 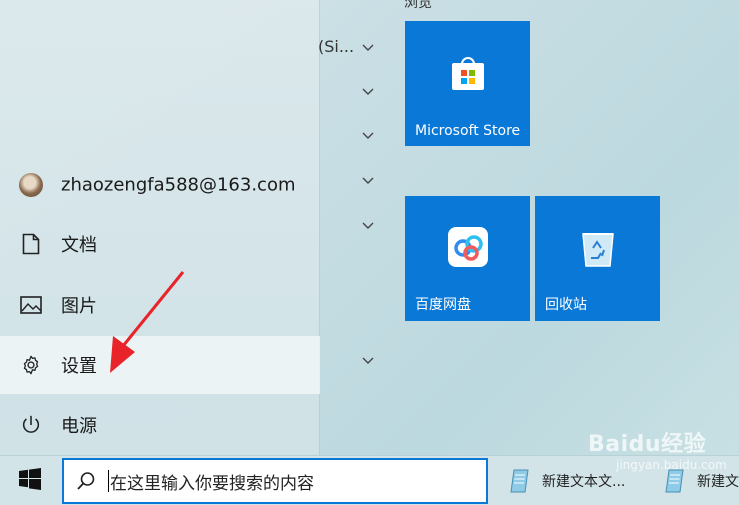 What do you see at coordinates (160, 425) in the screenshot?
I see `power-button: 电源` at bounding box center [160, 425].